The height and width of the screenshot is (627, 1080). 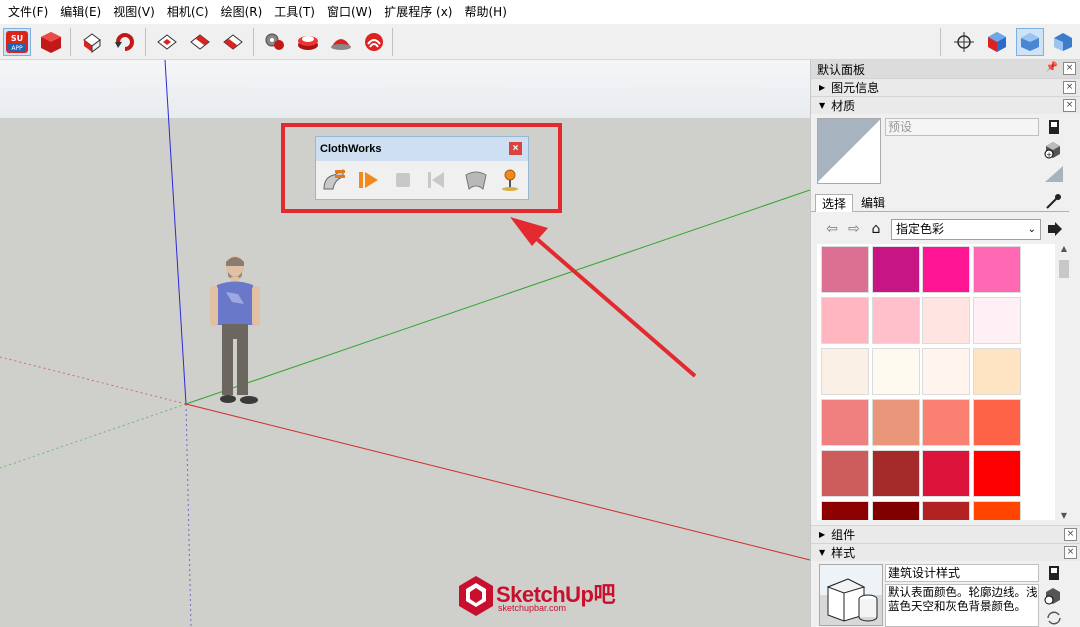 What do you see at coordinates (476, 180) in the screenshot?
I see `cloth-drape-icon` at bounding box center [476, 180].